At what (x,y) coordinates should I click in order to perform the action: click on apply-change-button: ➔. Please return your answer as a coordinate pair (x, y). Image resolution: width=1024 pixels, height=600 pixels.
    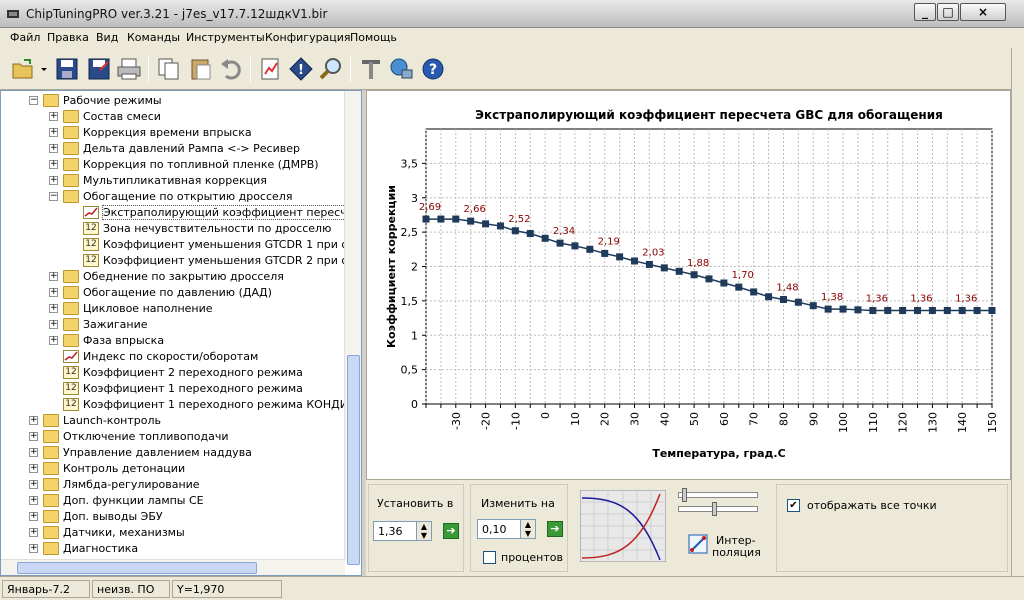
    Looking at the image, I should click on (555, 529).